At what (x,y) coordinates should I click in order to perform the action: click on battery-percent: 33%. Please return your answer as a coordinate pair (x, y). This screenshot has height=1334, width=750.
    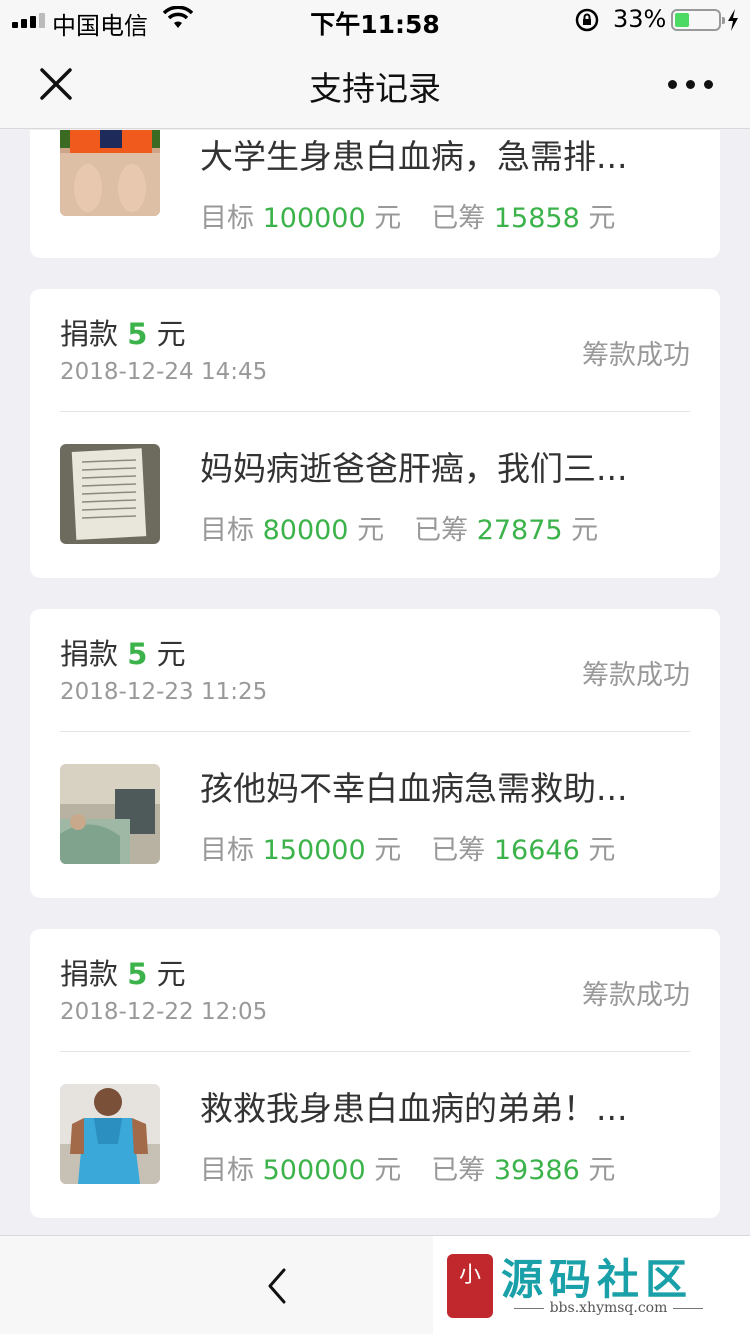
    Looking at the image, I should click on (640, 19).